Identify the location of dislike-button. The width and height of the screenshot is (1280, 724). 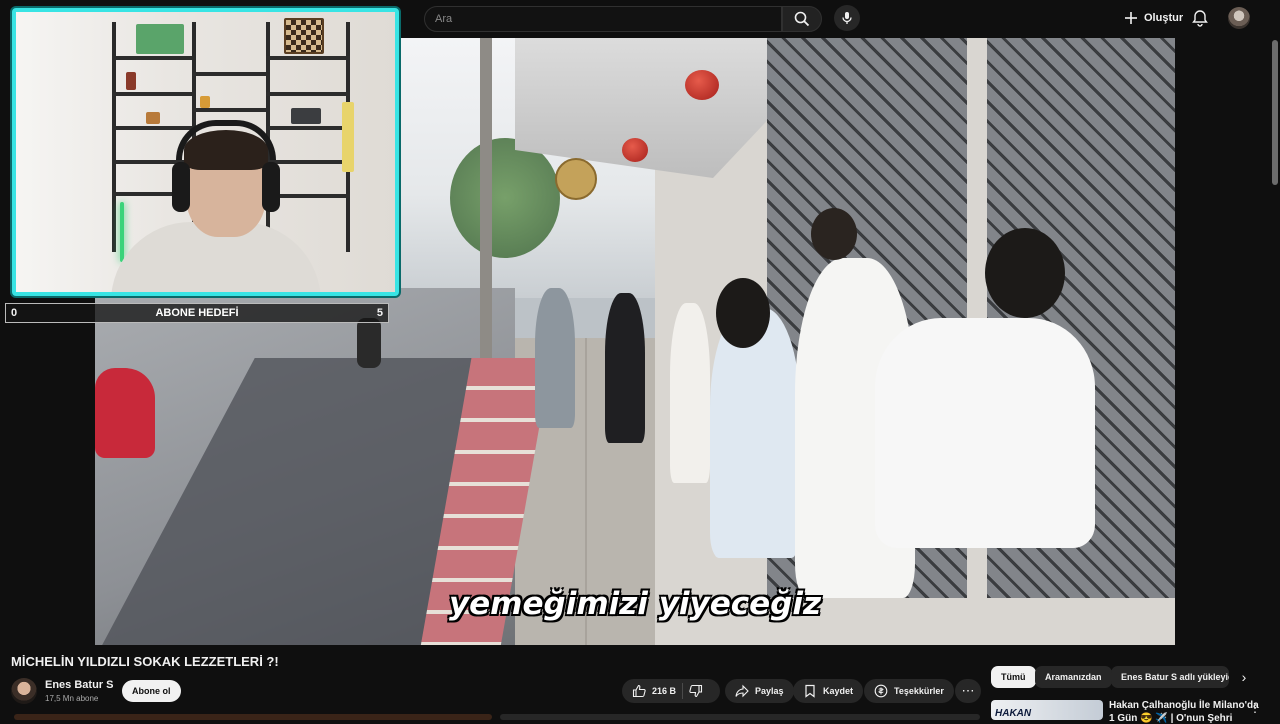
(696, 691).